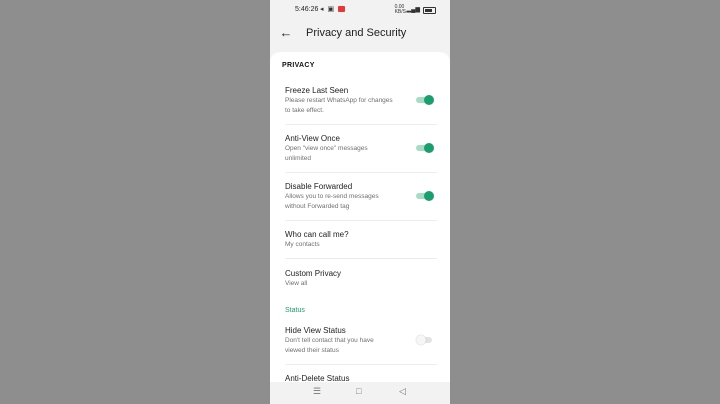 Image resolution: width=720 pixels, height=404 pixels. I want to click on setting-subtitle: Open "view once" messages unlimited, so click(326, 153).